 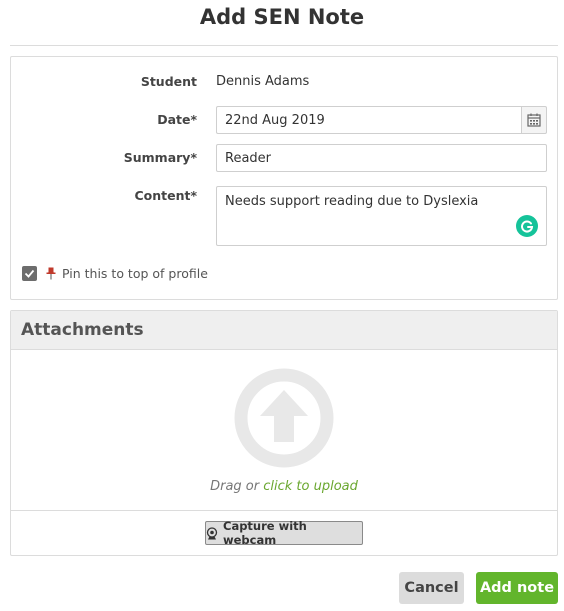 What do you see at coordinates (284, 510) in the screenshot?
I see `attachments-divider` at bounding box center [284, 510].